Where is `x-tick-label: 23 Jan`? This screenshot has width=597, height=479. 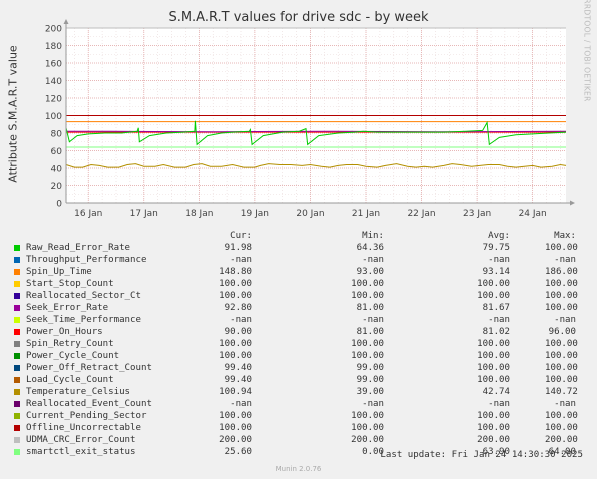 x-tick-label: 23 Jan is located at coordinates (477, 214).